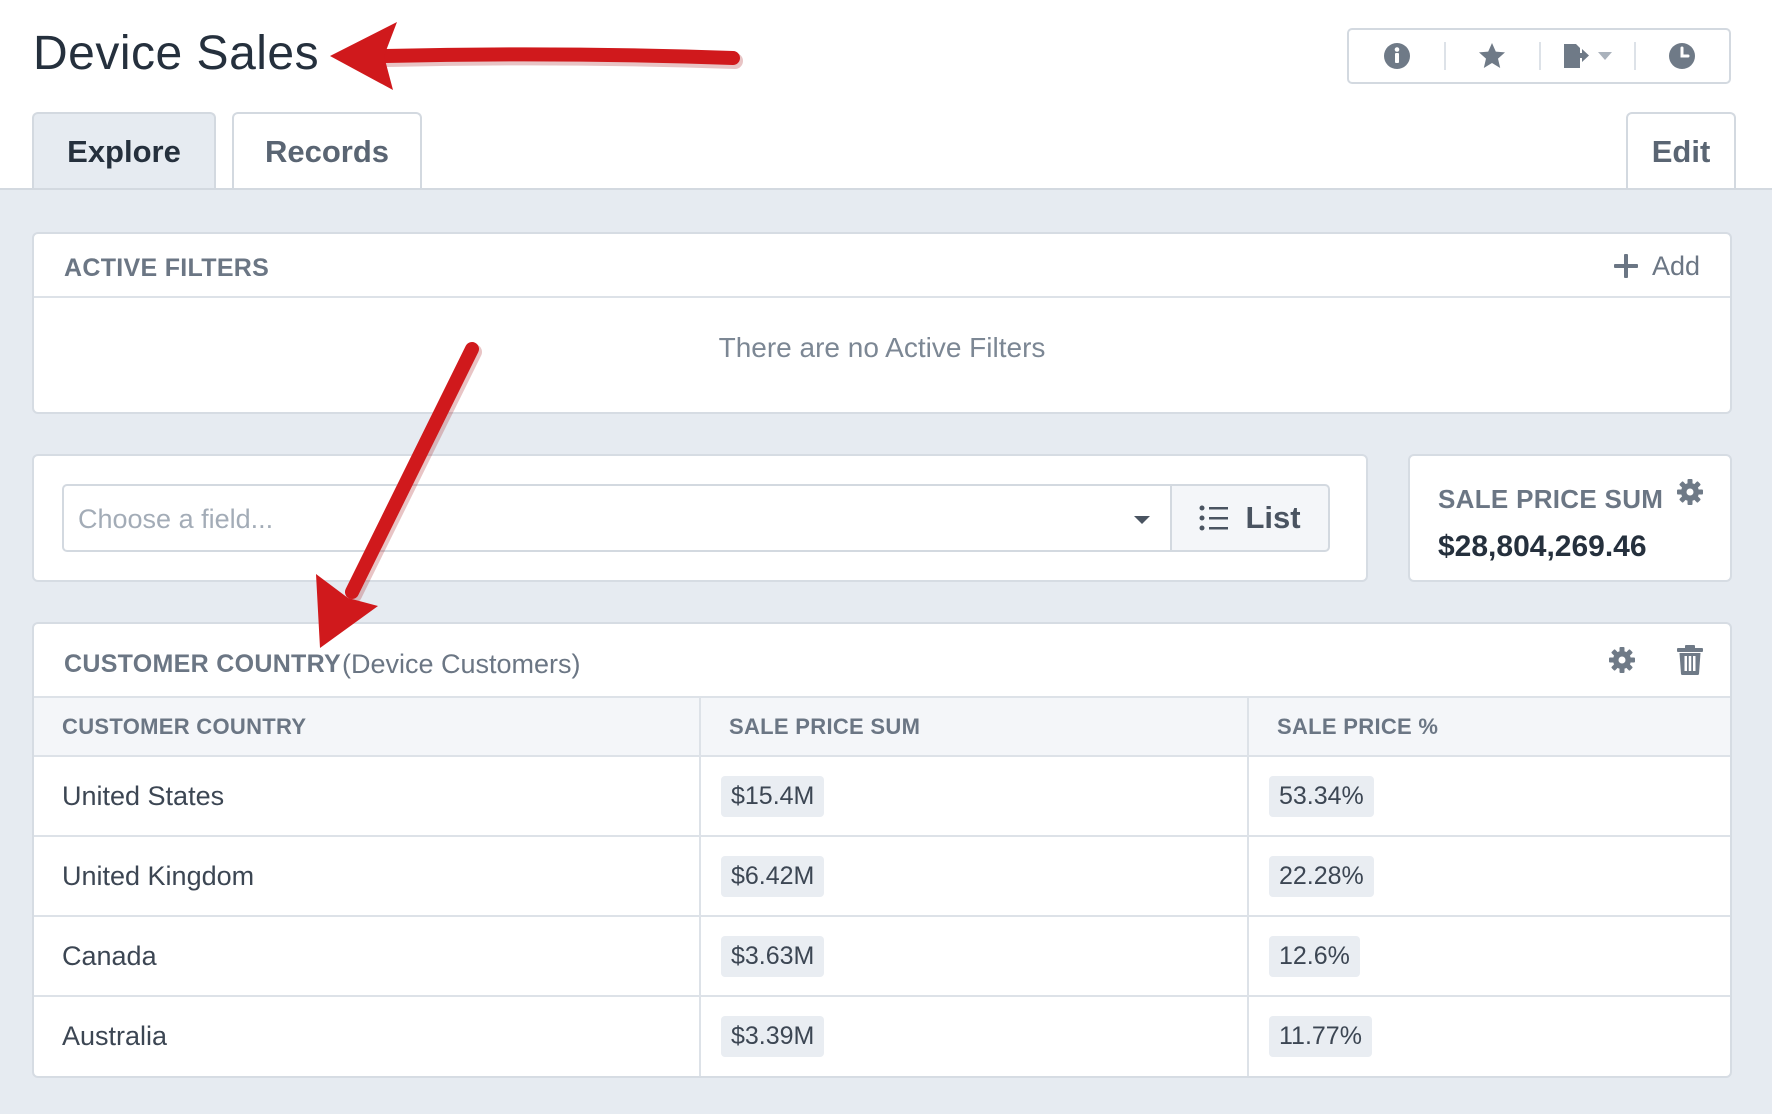 Image resolution: width=1772 pixels, height=1114 pixels. I want to click on favorite-button, so click(1491, 56).